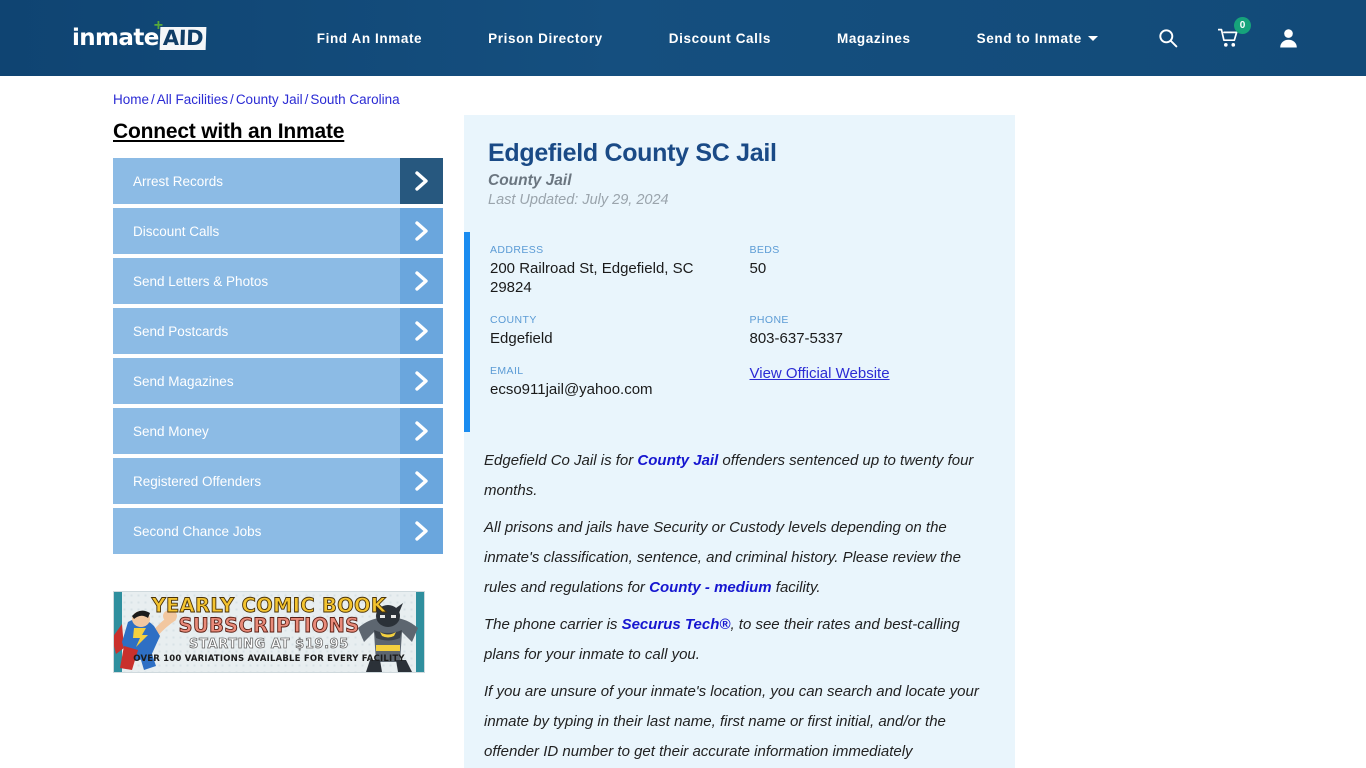 The image size is (1366, 768). Describe the element at coordinates (874, 38) in the screenshot. I see `nav-item-magazines: Magazines` at that location.